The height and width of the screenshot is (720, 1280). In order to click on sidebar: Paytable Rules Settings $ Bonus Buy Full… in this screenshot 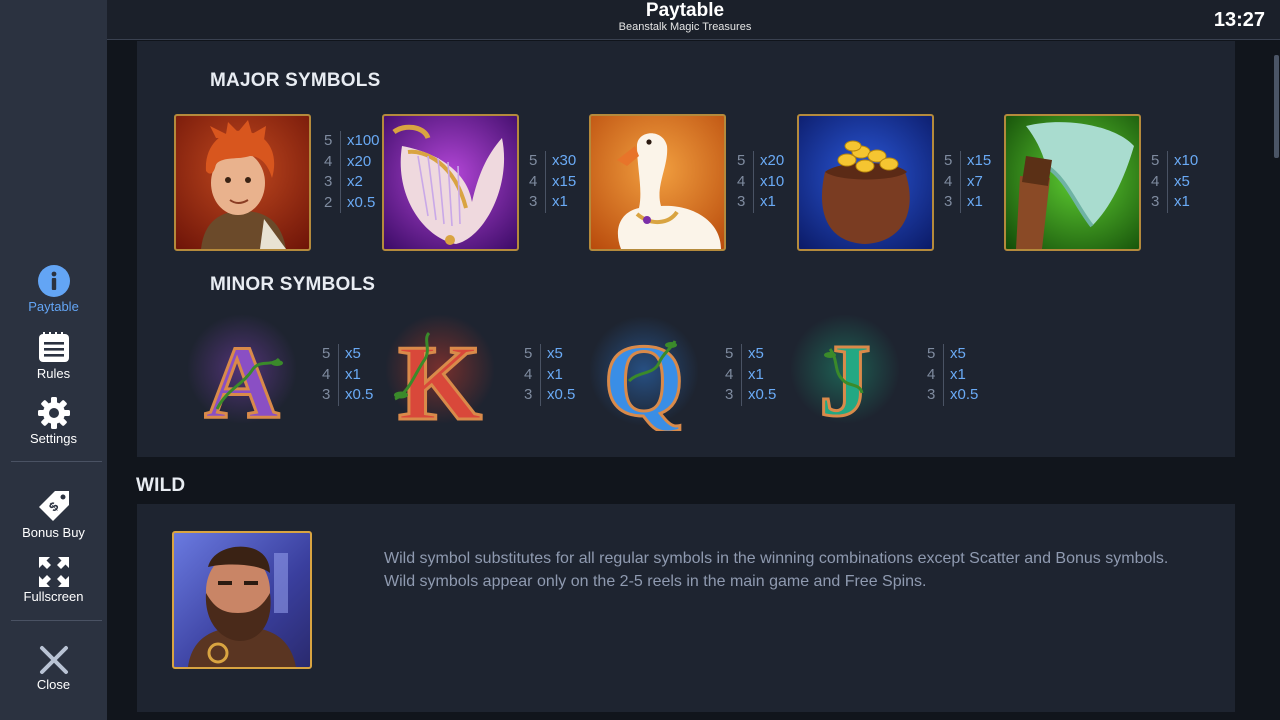, I will do `click(53, 360)`.